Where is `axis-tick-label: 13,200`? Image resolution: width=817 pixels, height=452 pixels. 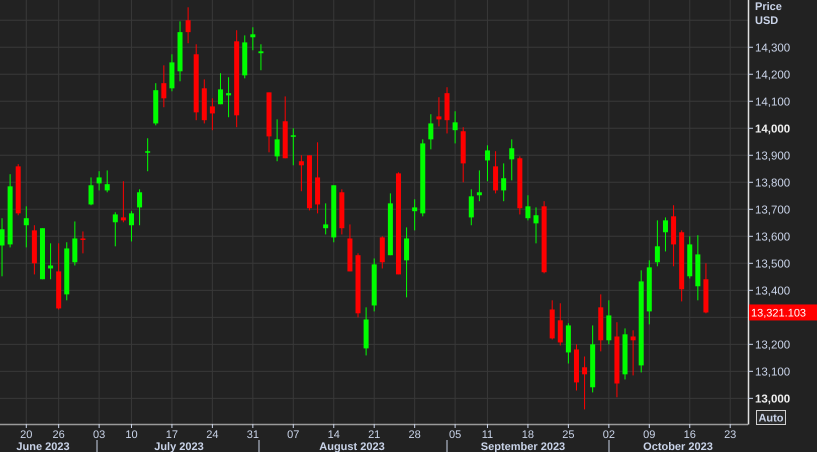 axis-tick-label: 13,200 is located at coordinates (772, 345).